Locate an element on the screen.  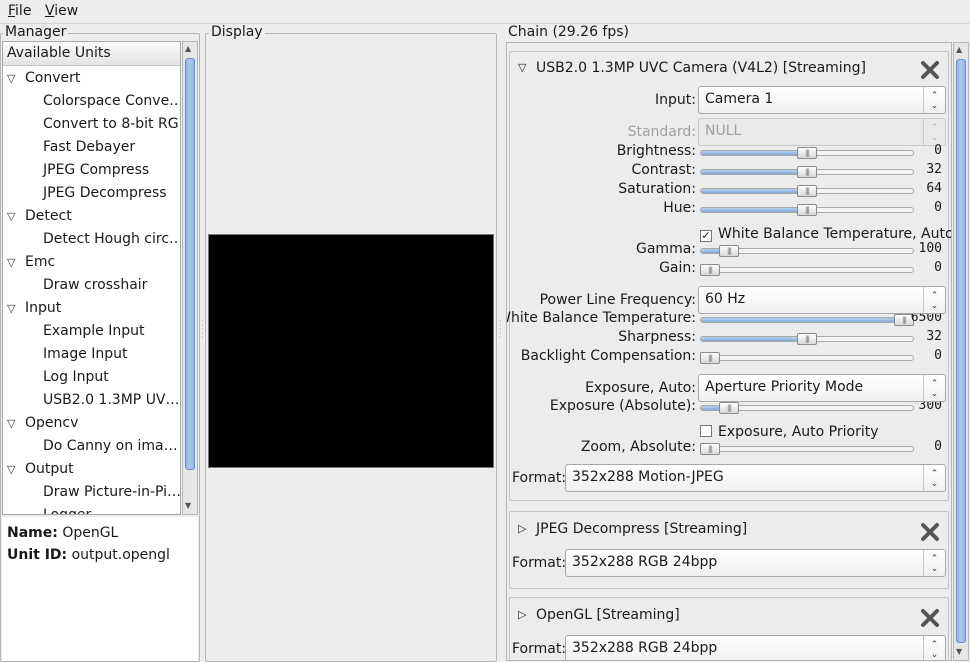
opengl-format-combo: 352x288 RGB 24bpp ⌃ ⌄ is located at coordinates (755, 647).